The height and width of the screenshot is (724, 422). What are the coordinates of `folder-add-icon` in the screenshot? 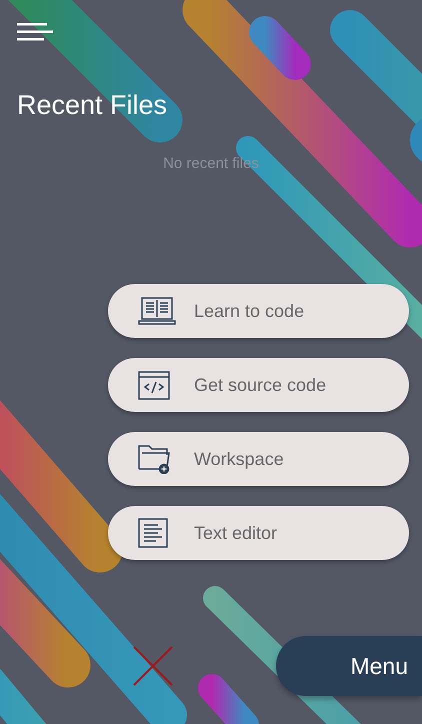 It's located at (155, 459).